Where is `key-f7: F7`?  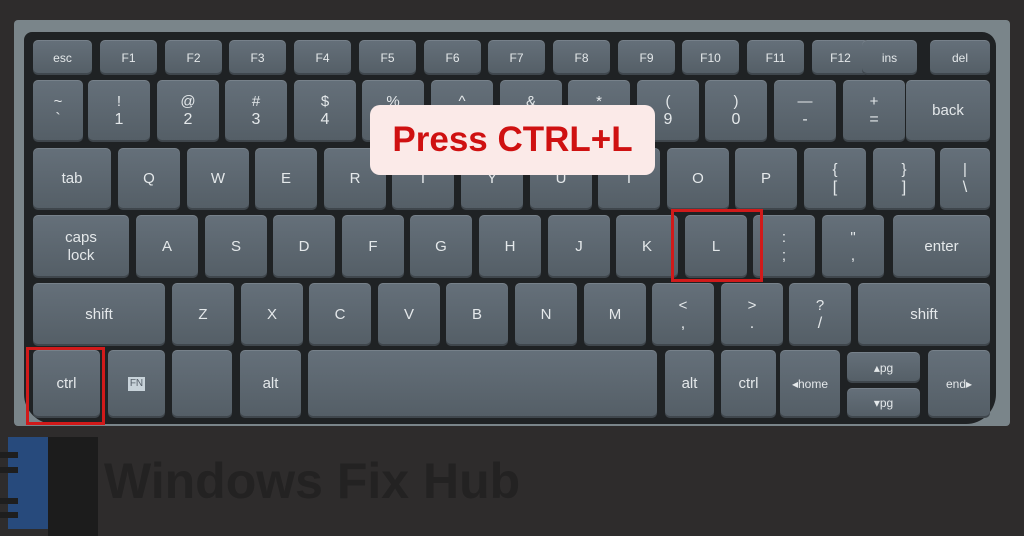 key-f7: F7 is located at coordinates (516, 57).